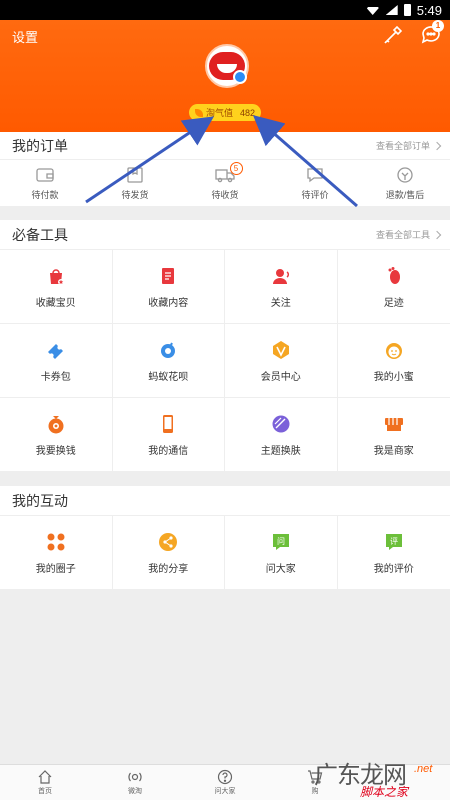 The width and height of the screenshot is (450, 800). What do you see at coordinates (280, 377) in the screenshot?
I see `tool-label: 会员中心` at bounding box center [280, 377].